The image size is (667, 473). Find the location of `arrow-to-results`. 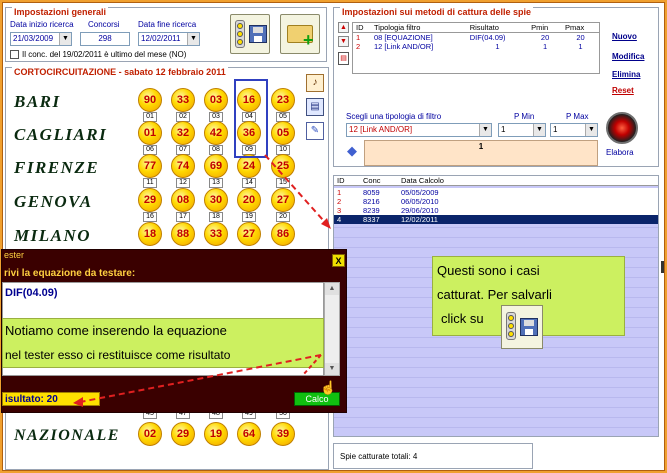

arrow-to-results is located at coordinates (298, 192).